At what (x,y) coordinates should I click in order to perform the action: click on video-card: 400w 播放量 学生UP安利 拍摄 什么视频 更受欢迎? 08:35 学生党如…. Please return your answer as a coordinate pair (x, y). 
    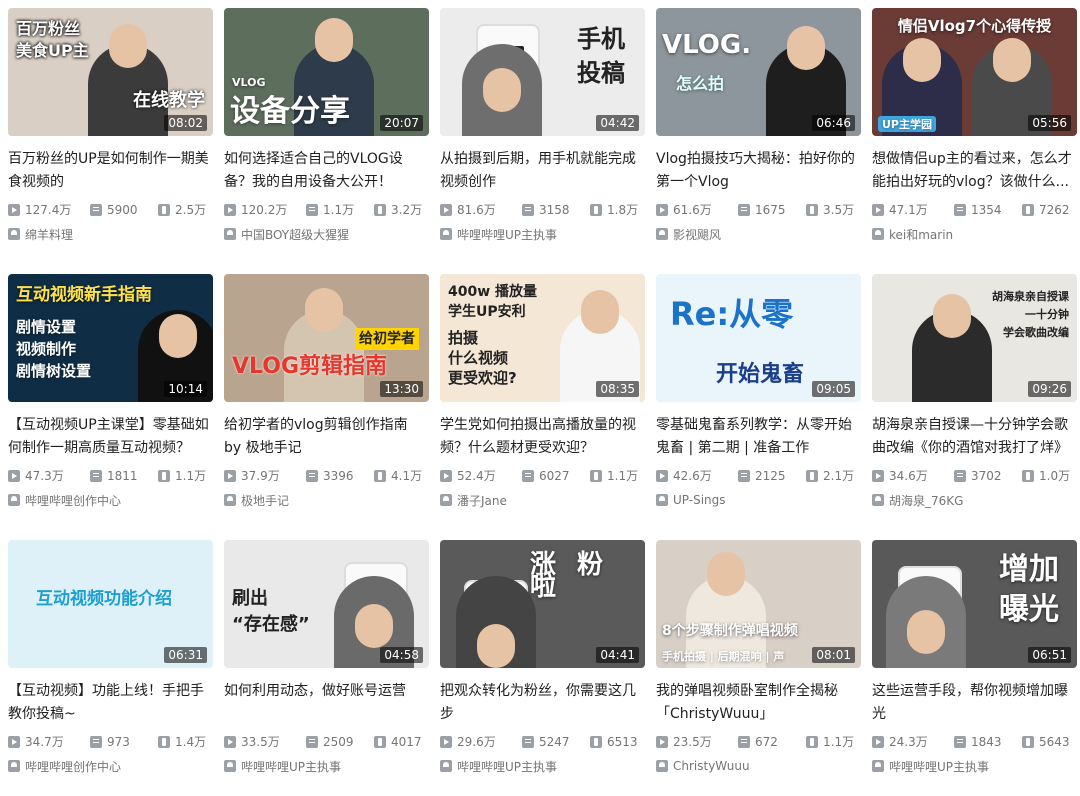
    Looking at the image, I should click on (542, 402).